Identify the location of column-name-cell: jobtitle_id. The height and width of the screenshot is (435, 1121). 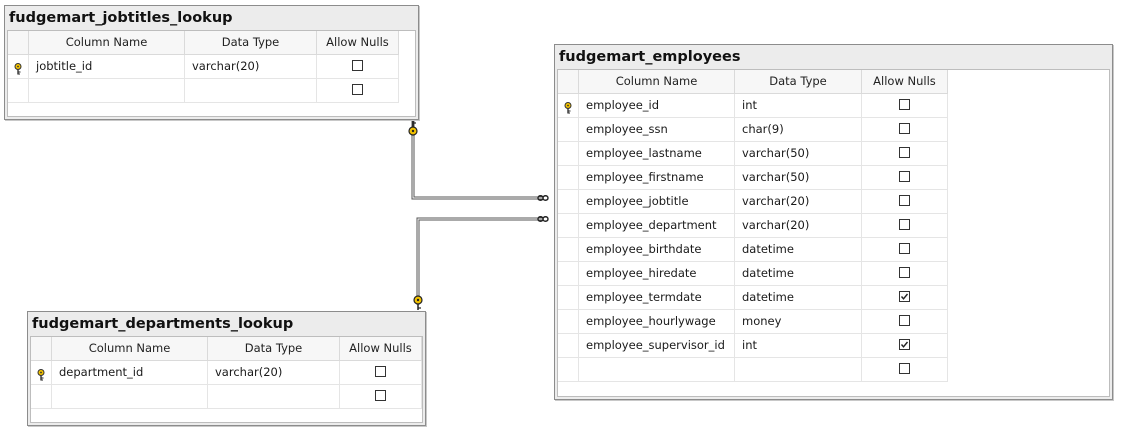
(107, 66).